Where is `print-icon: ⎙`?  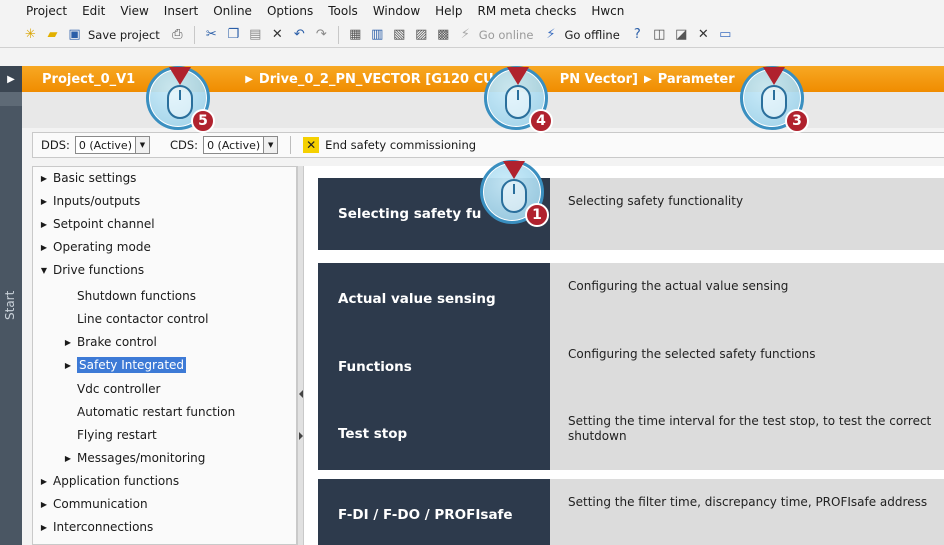 print-icon: ⎙ is located at coordinates (177, 34).